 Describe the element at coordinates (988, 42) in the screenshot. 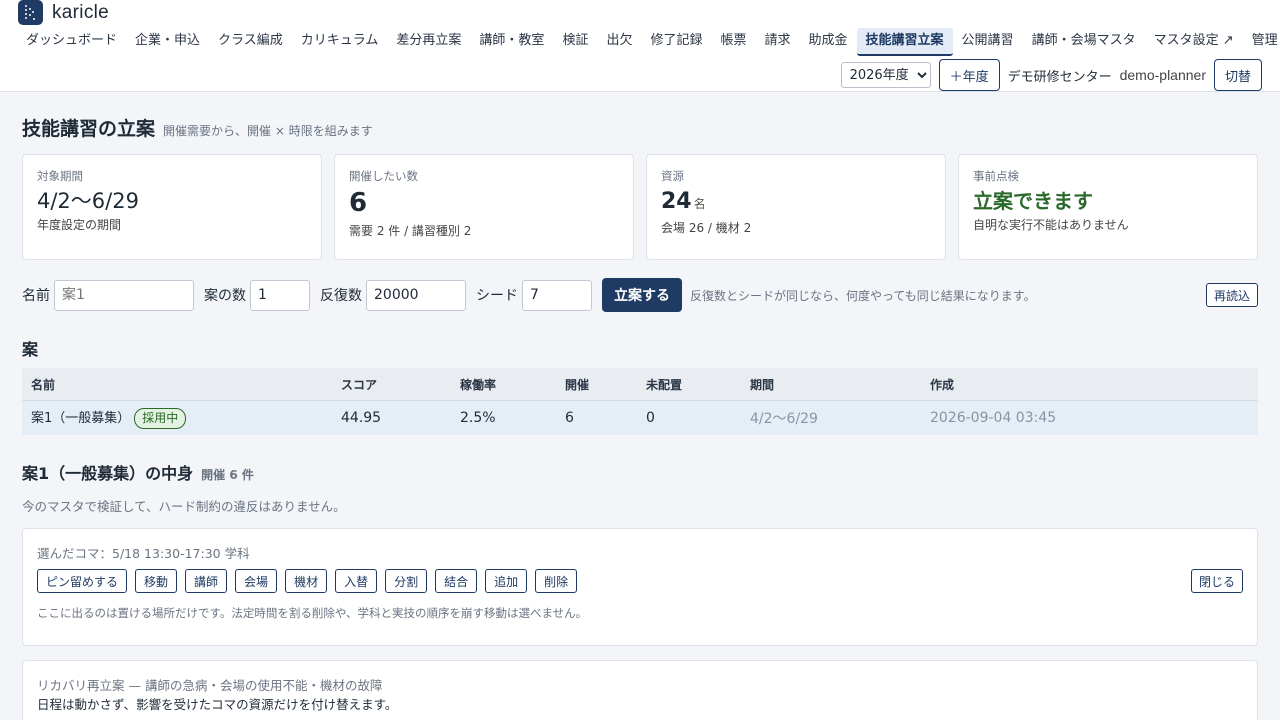

I see `nav-public-courses: 公開講習` at that location.